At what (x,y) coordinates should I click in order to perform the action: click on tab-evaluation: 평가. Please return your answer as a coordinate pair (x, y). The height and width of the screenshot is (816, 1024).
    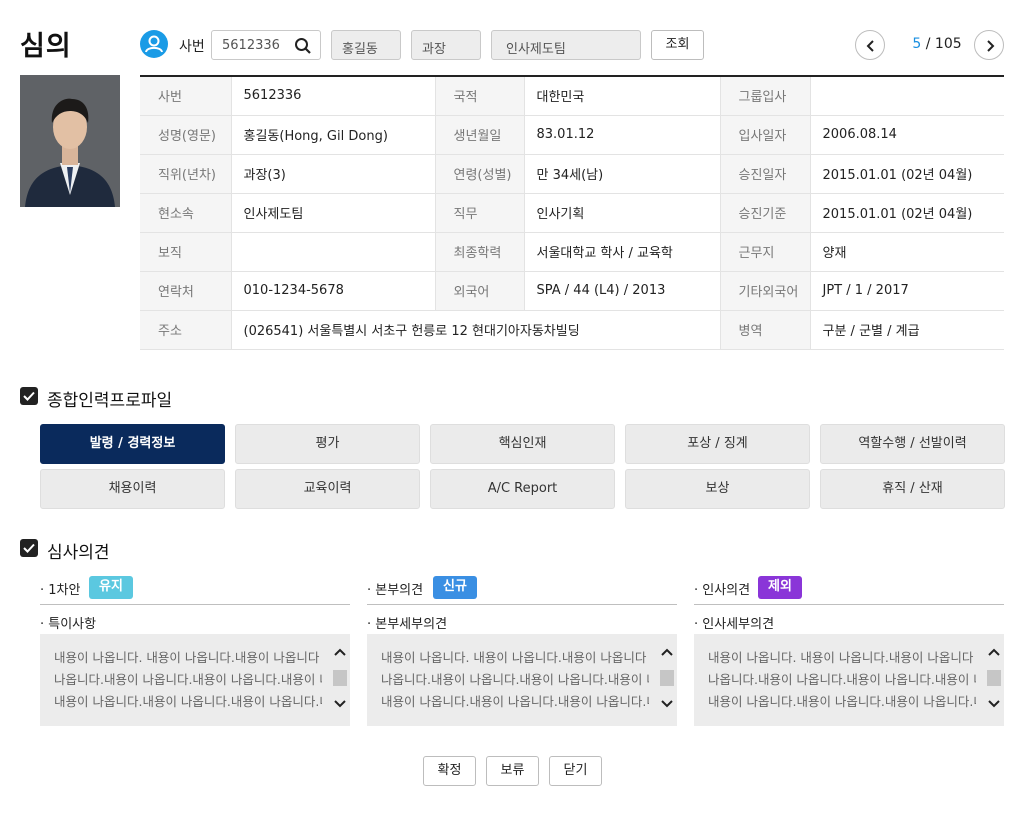
    Looking at the image, I should click on (327, 444).